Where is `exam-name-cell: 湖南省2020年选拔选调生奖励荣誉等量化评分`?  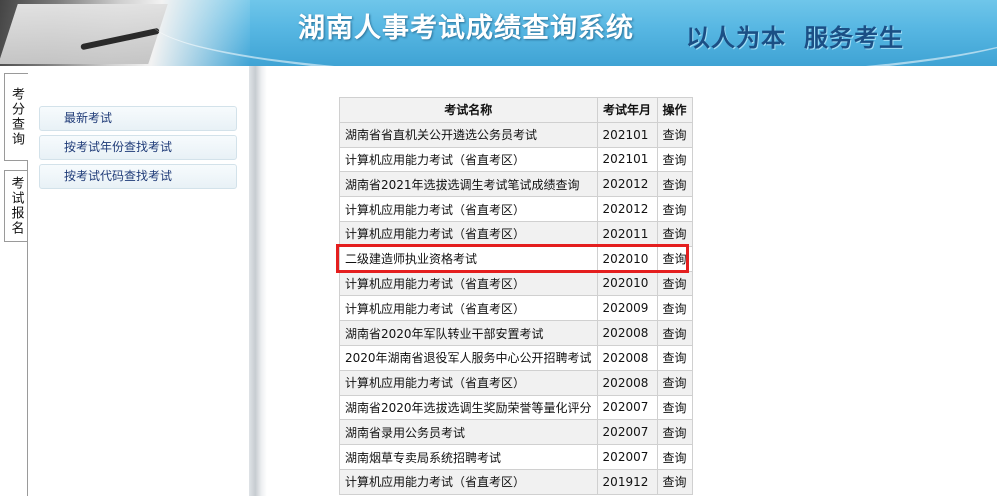 exam-name-cell: 湖南省2020年选拔选调生奖励荣誉等量化评分 is located at coordinates (468, 407).